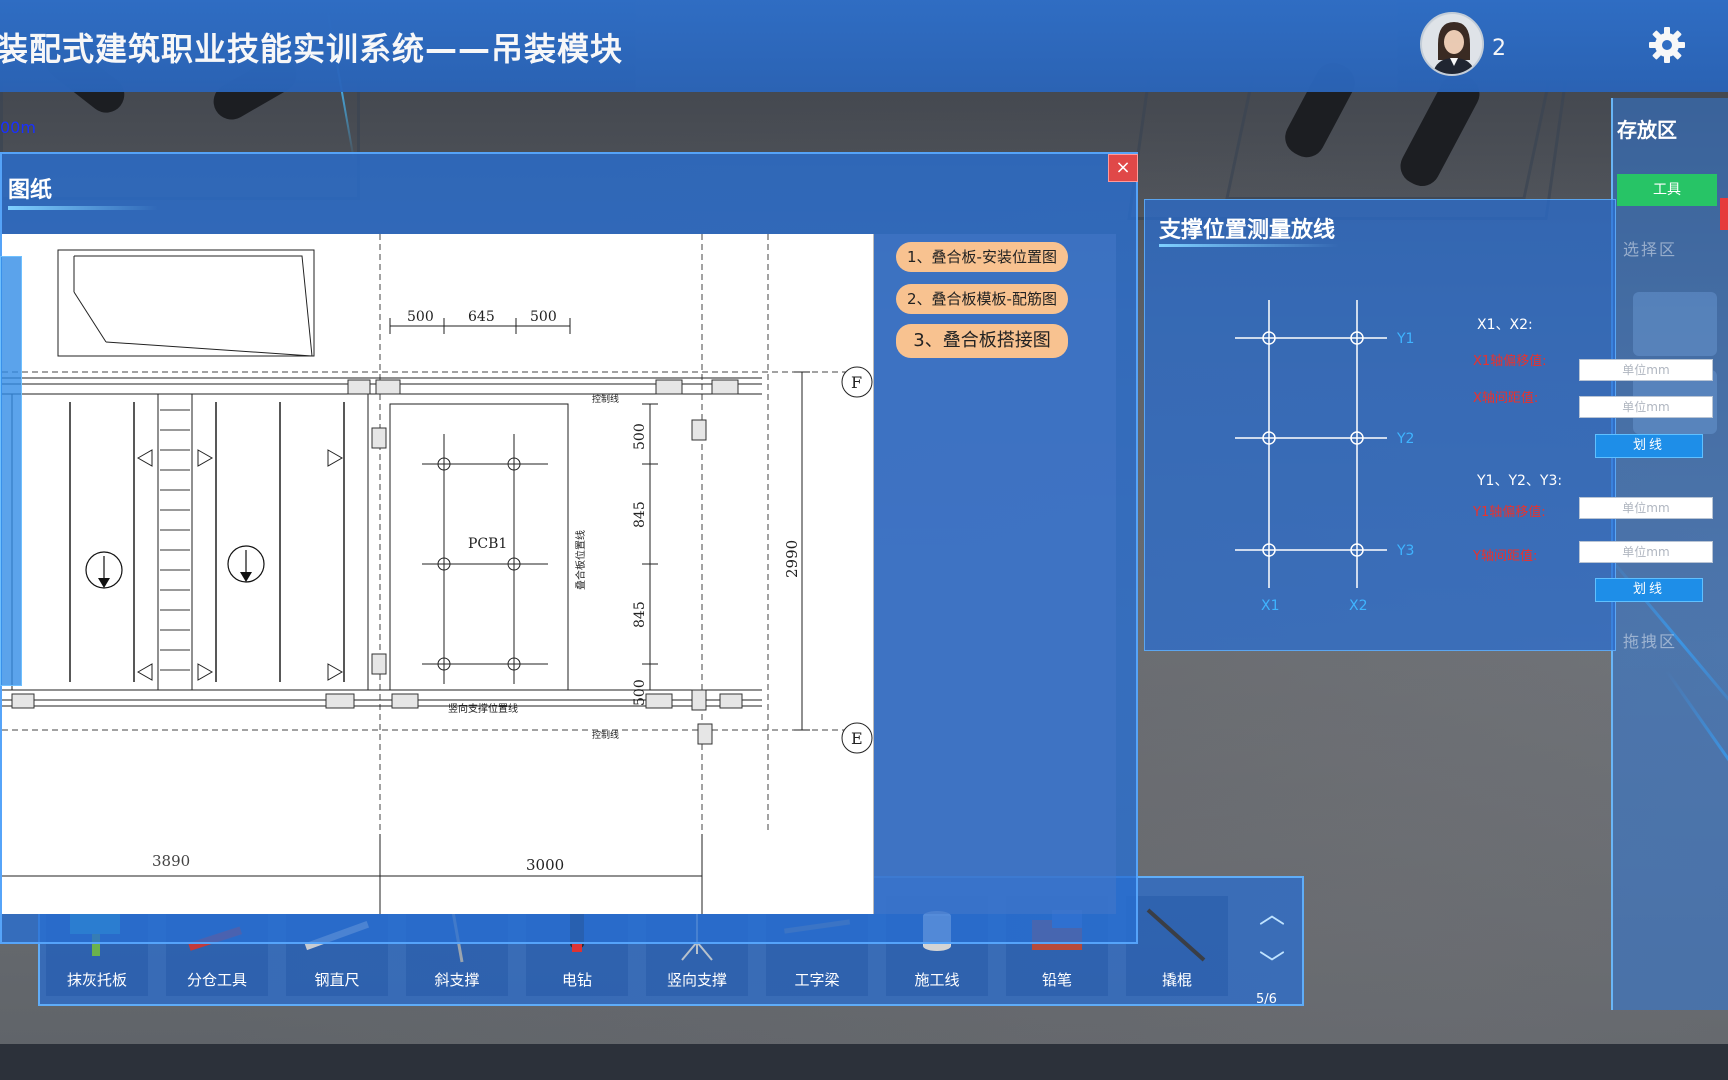 The height and width of the screenshot is (1080, 1728). I want to click on left-edge-tab, so click(11, 471).